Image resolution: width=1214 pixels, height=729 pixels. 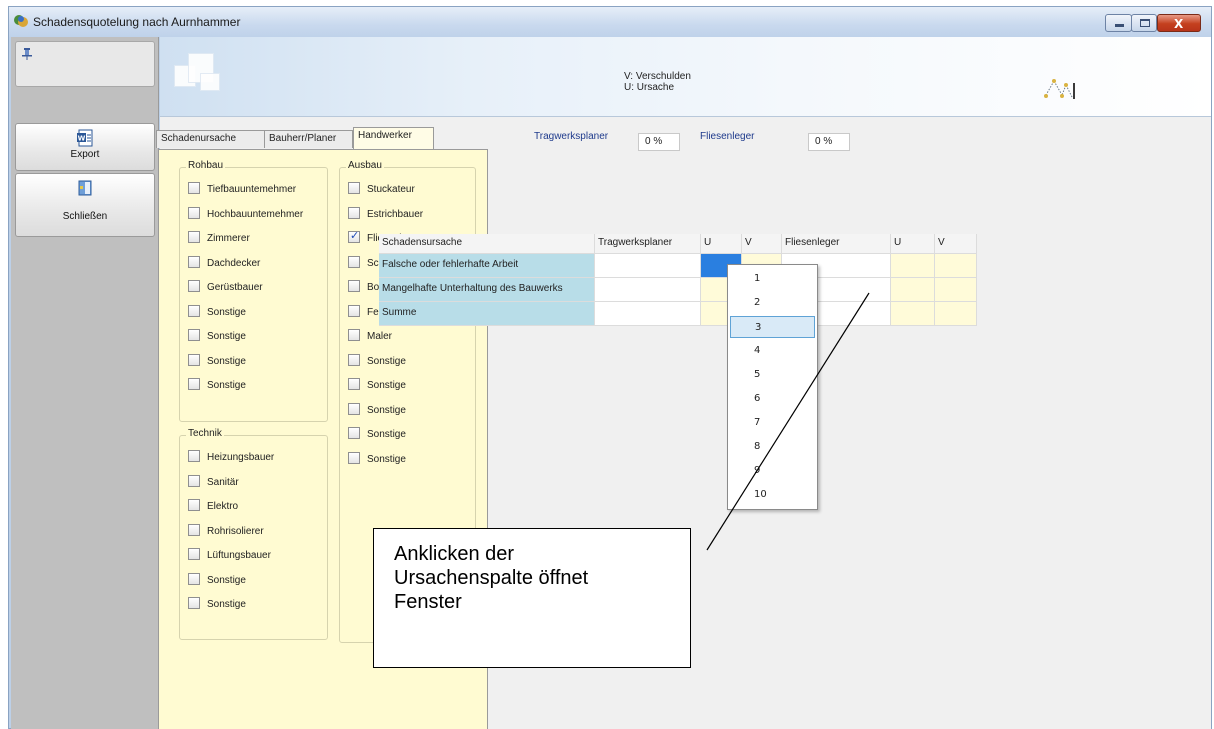 I want to click on checkbox-row-technik: Elektro, so click(x=213, y=507).